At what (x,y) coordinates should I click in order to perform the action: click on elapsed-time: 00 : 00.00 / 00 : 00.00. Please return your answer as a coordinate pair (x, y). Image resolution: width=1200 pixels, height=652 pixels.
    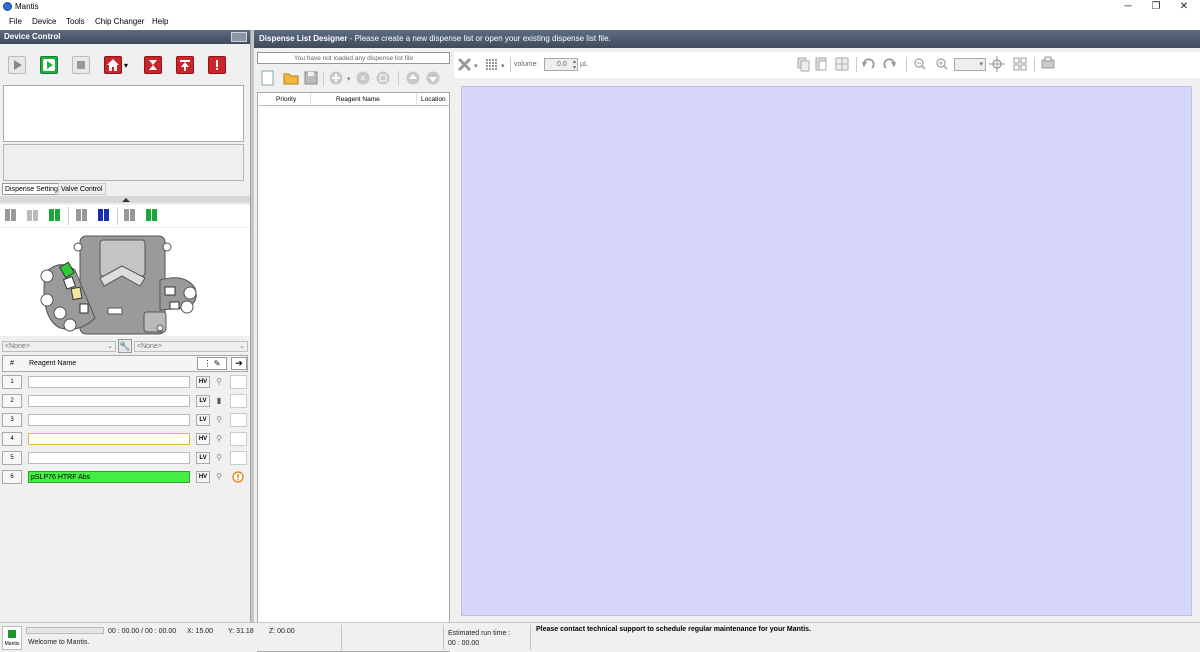
    Looking at the image, I should click on (142, 631).